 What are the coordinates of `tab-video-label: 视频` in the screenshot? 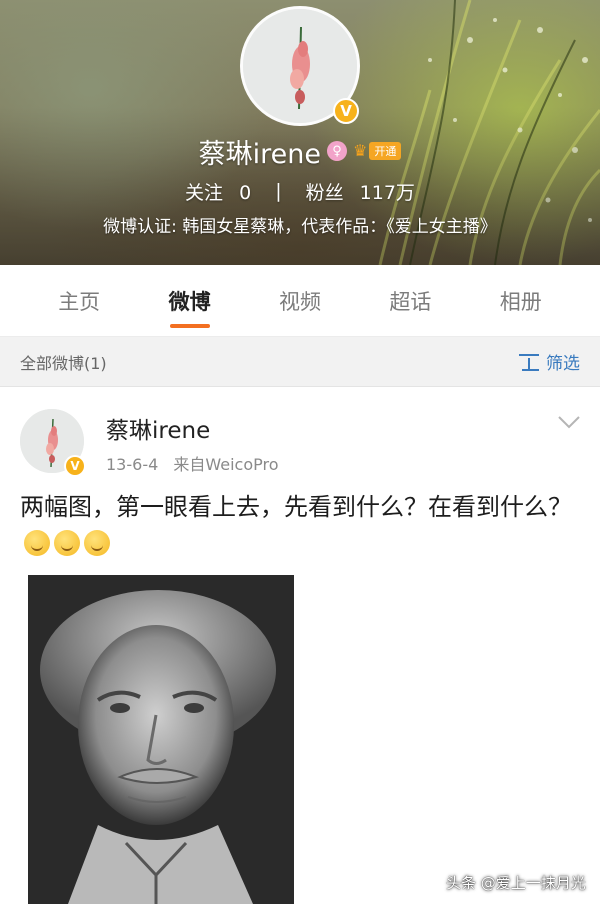 It's located at (299, 301).